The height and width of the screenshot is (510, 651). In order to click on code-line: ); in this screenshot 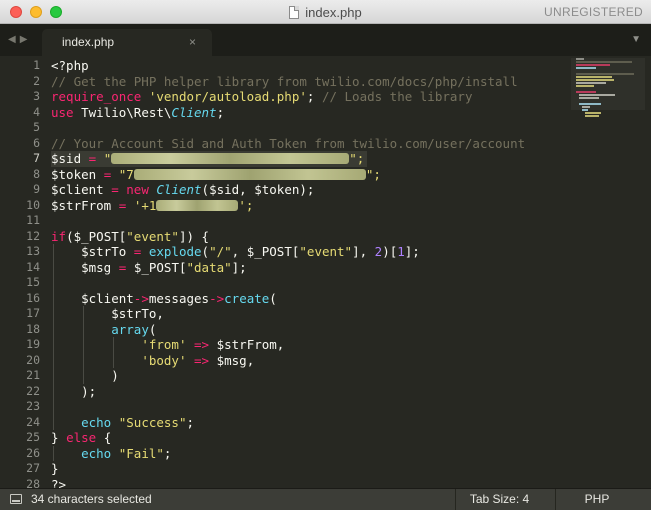, I will do `click(311, 391)`.